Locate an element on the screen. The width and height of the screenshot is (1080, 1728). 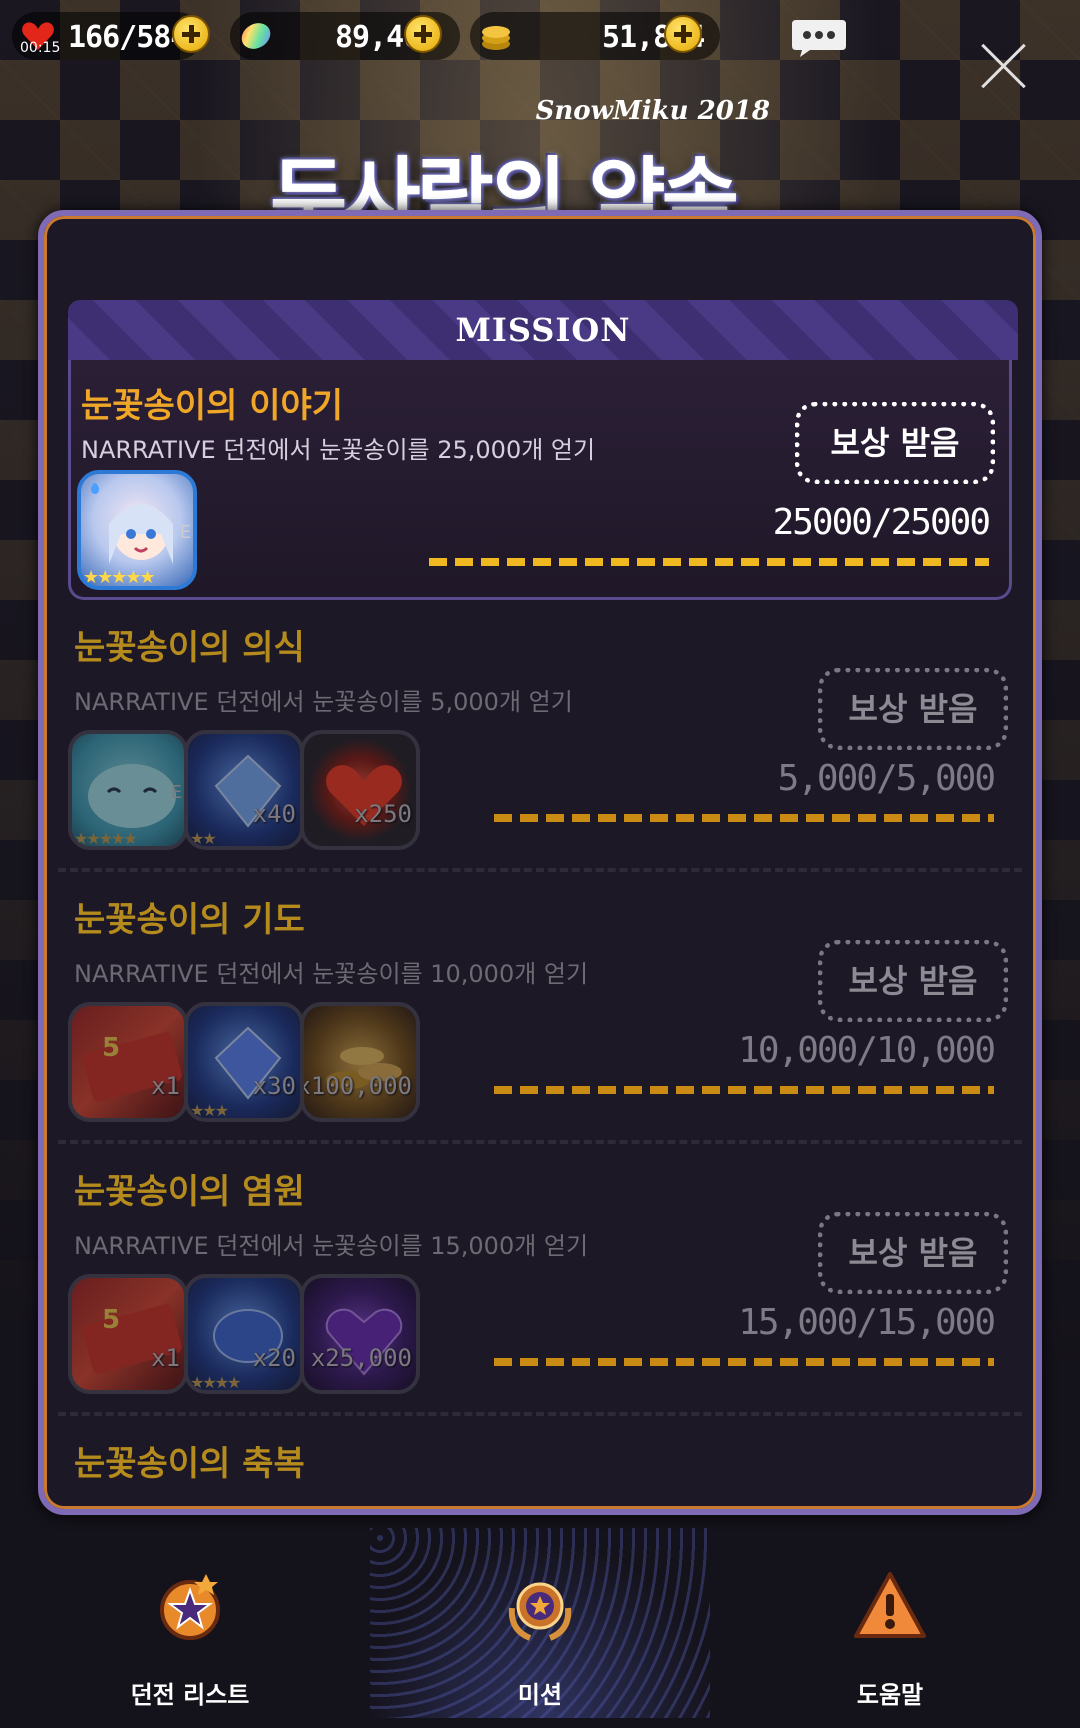
reward-quantity: x250 is located at coordinates (383, 814).